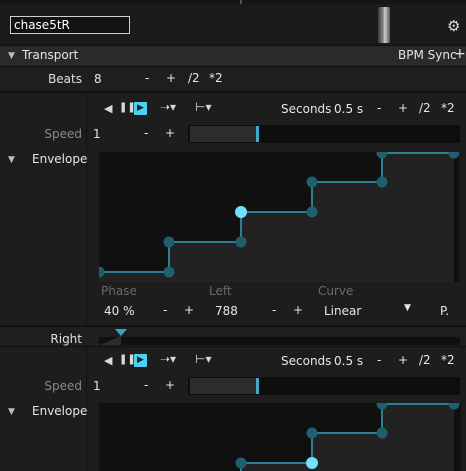 The height and width of the screenshot is (471, 466). Describe the element at coordinates (342, 311) in the screenshot. I see `curve-dropdown: Linear` at that location.